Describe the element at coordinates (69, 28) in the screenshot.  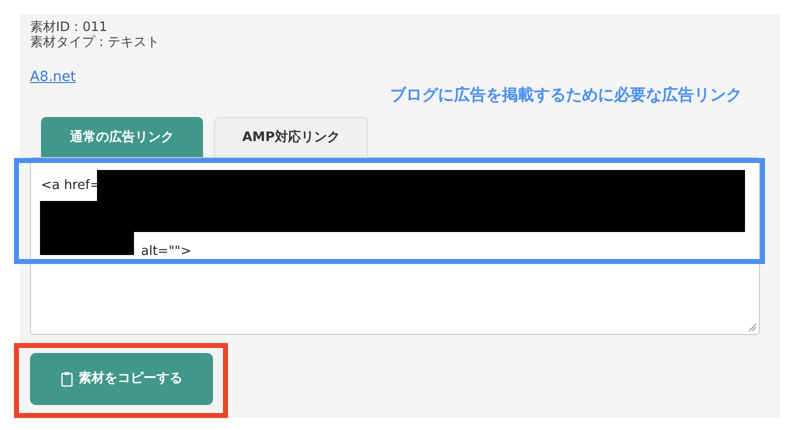
I see `material-id-text: 素材ID : 011` at that location.